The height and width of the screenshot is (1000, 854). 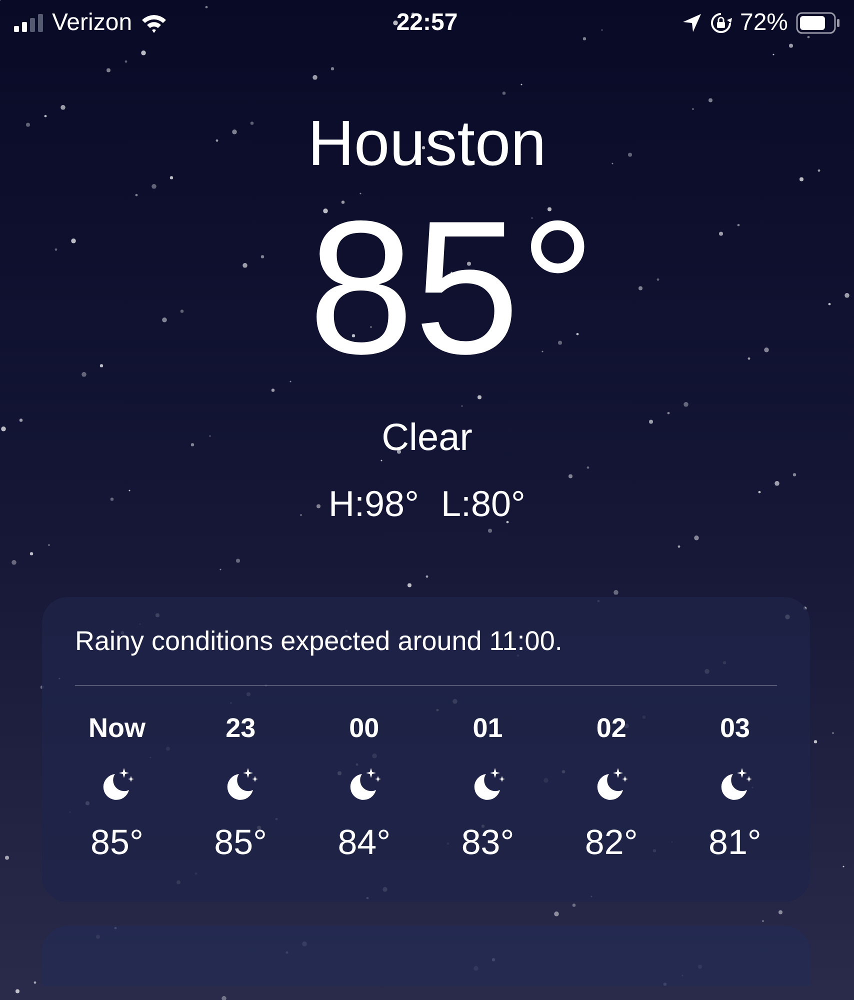 I want to click on hour-label: 23, so click(x=241, y=728).